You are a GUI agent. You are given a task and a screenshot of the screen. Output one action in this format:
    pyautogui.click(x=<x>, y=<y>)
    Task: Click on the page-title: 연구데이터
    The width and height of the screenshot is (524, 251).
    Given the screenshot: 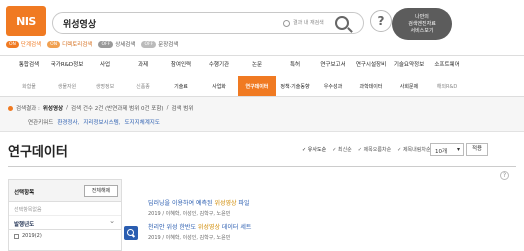 What is the action you would take?
    pyautogui.click(x=38, y=152)
    